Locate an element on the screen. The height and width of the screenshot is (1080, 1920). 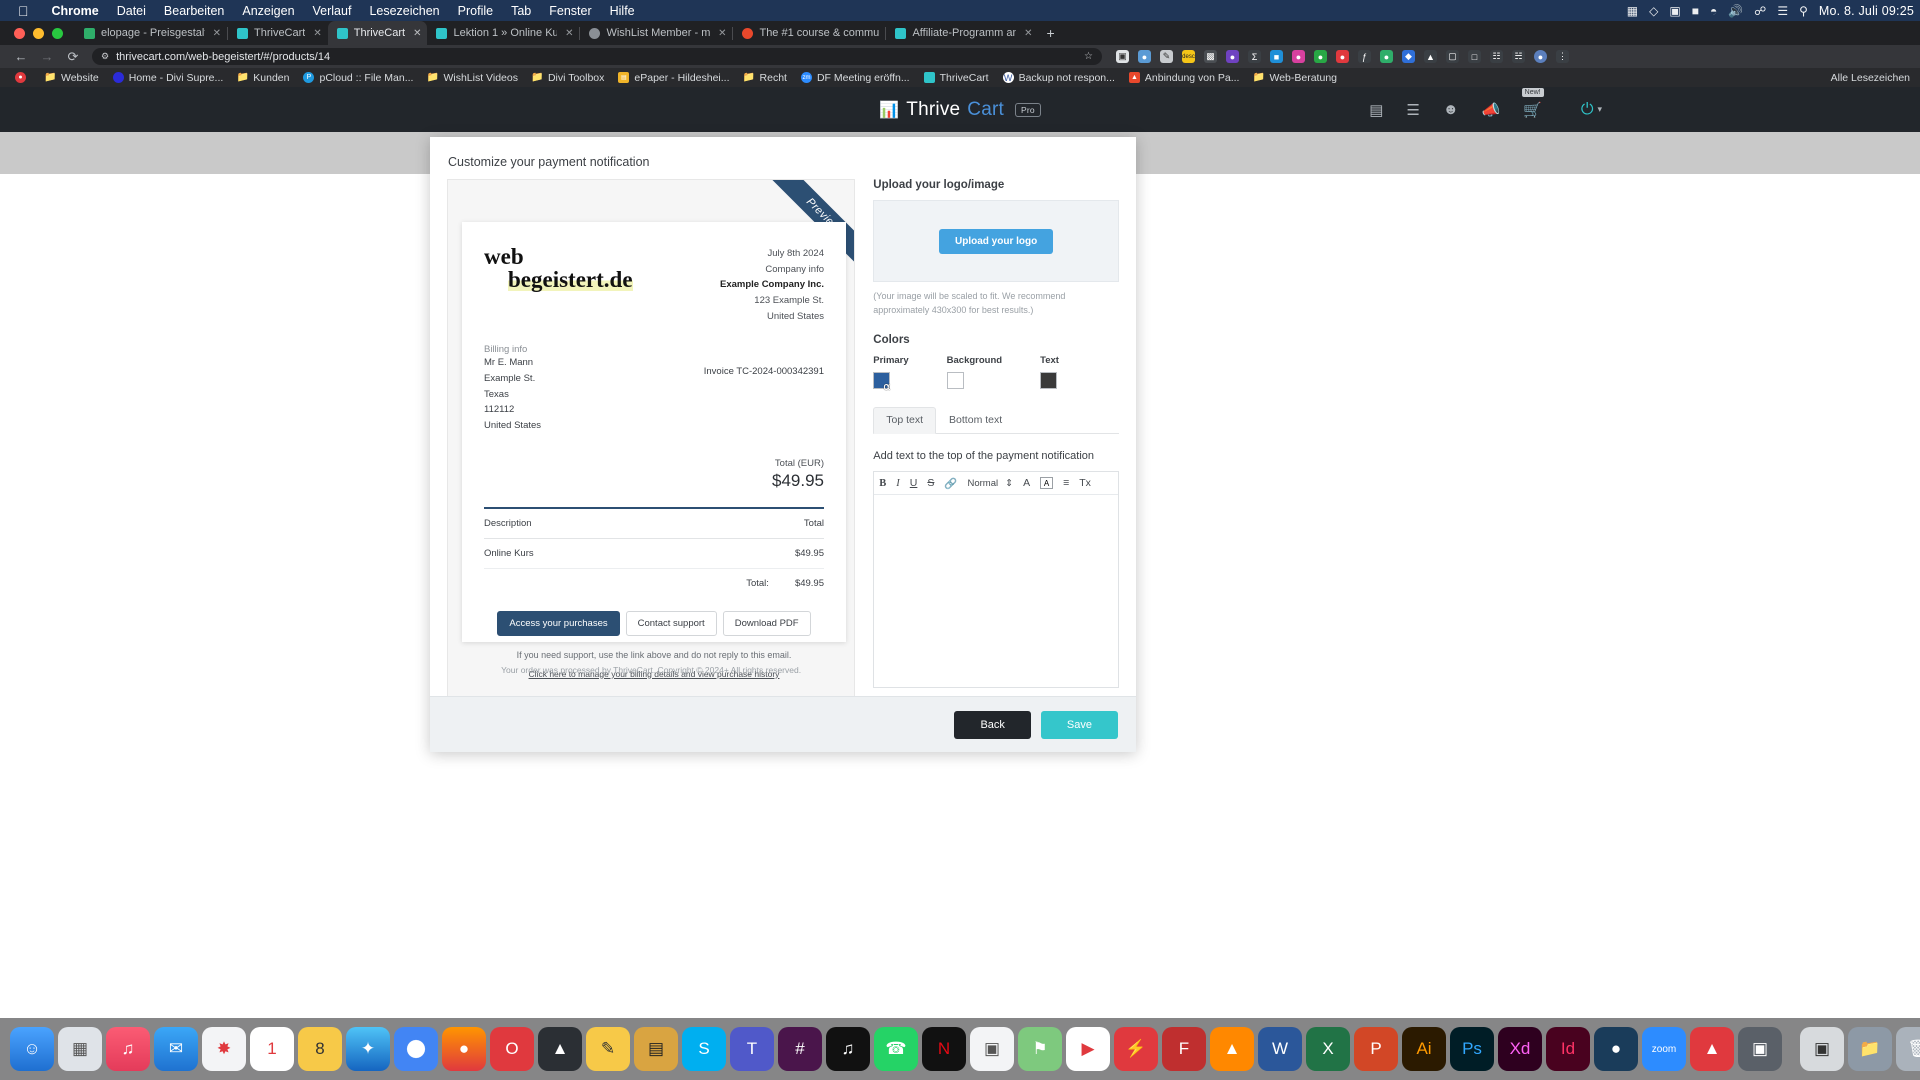
menu-item-tab: Tab is located at coordinates (521, 11).